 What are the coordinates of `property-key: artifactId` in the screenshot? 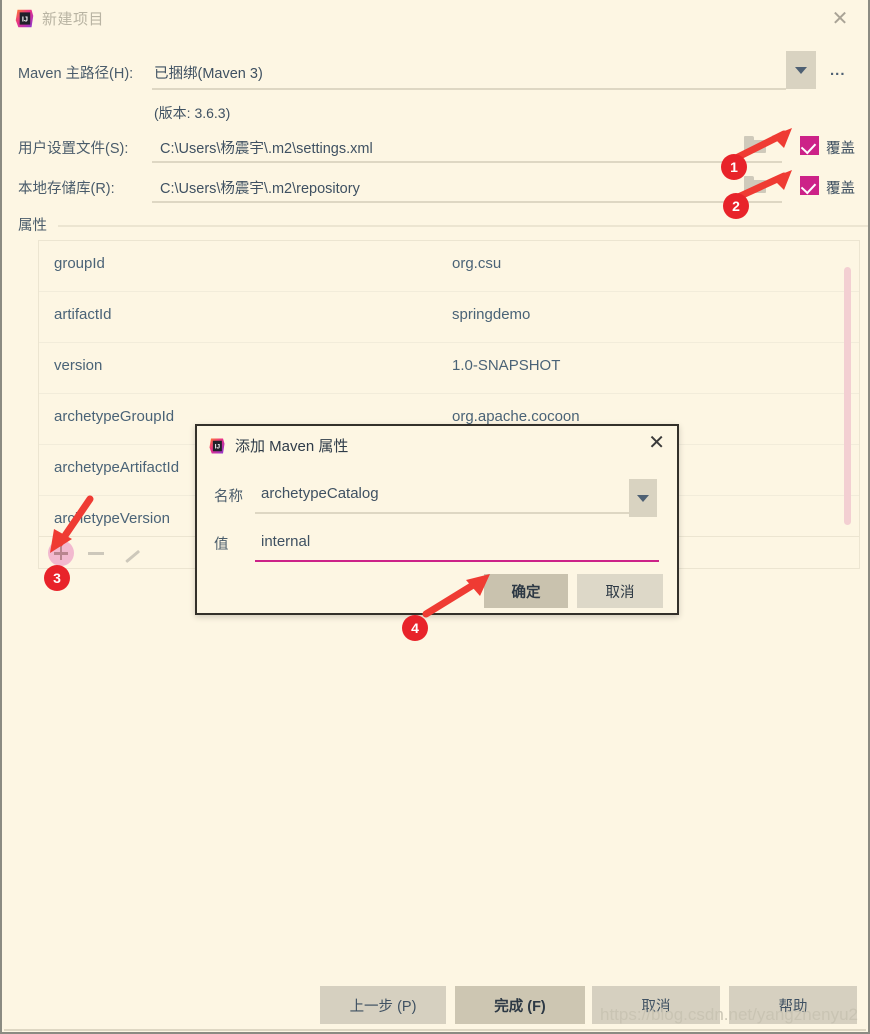 It's located at (83, 314).